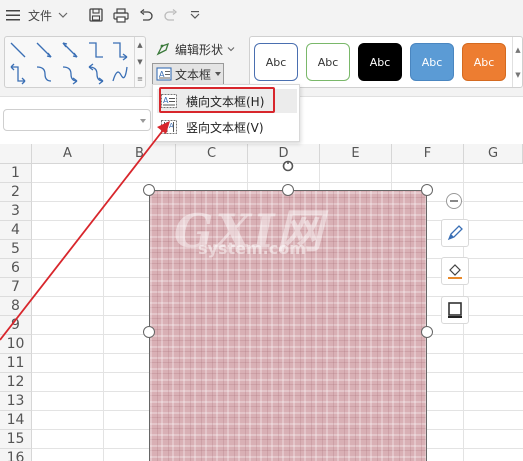 This screenshot has height=461, width=523. What do you see at coordinates (193, 74) in the screenshot?
I see `textbox-label: 文本框` at bounding box center [193, 74].